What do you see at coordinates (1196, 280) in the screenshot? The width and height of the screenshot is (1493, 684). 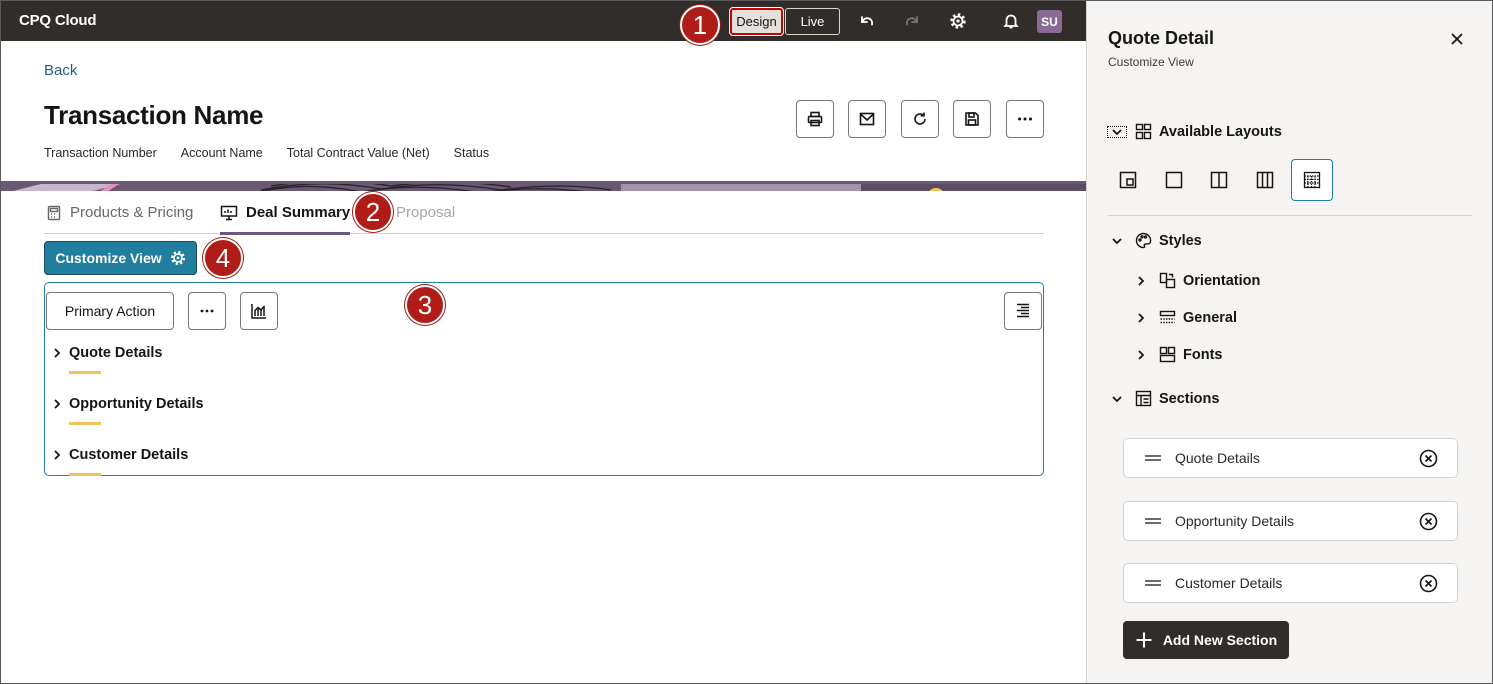 I see `style-orientation: Orientation` at bounding box center [1196, 280].